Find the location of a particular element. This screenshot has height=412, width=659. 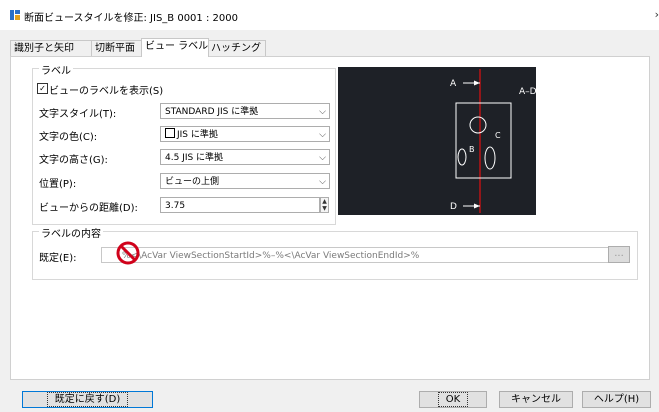

app-icon is located at coordinates (15, 15).